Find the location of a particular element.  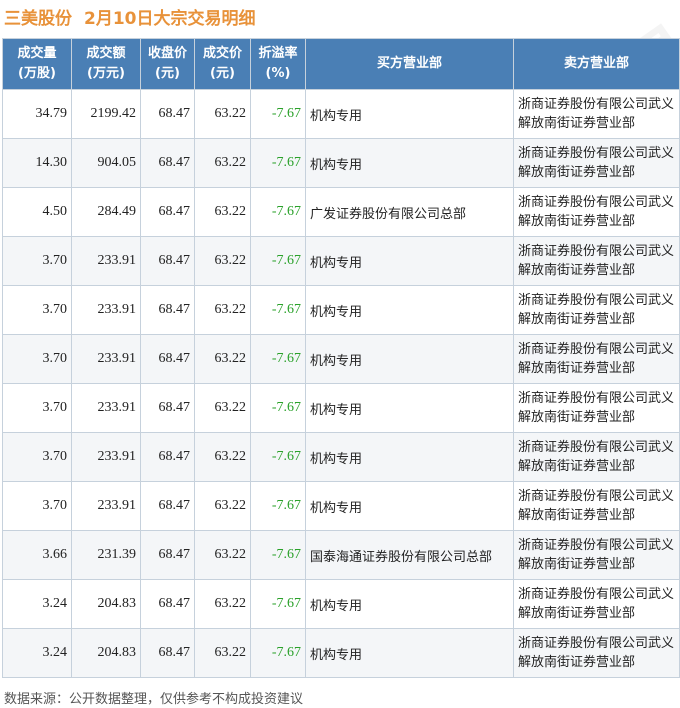

stock-name: 三美股份 is located at coordinates (38, 18).